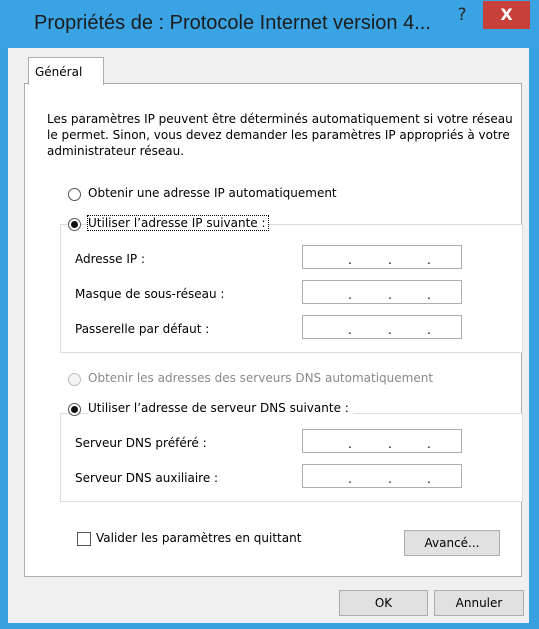  I want to click on ip-auto-label: Obtenir une adresse IP automatiquement, so click(212, 193).